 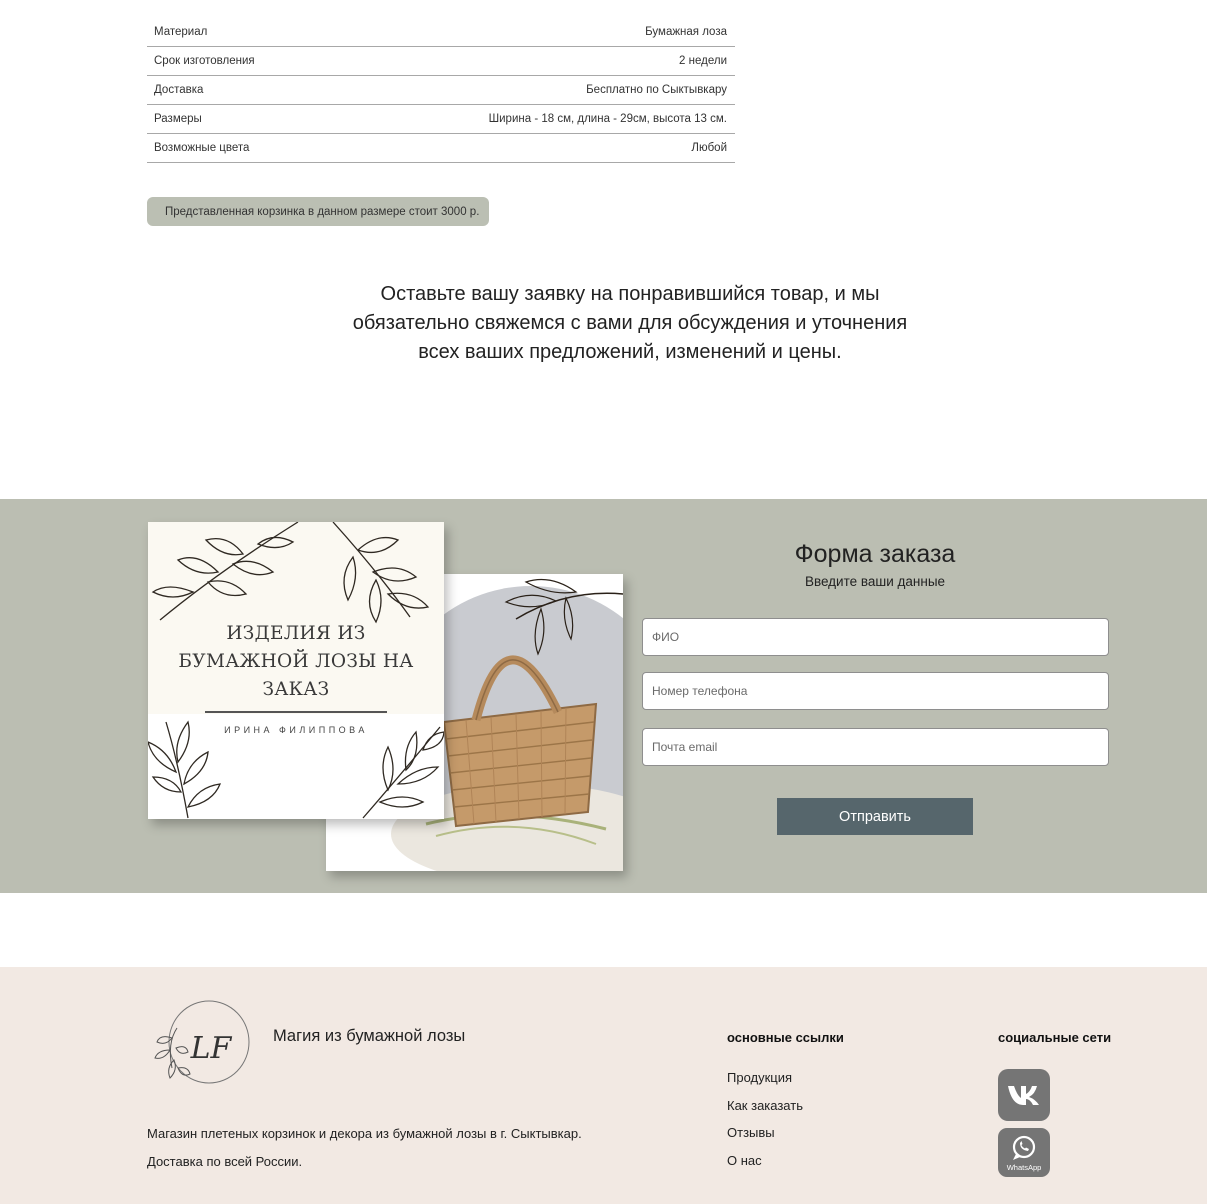 What do you see at coordinates (296, 712) in the screenshot?
I see `promo-card-divider` at bounding box center [296, 712].